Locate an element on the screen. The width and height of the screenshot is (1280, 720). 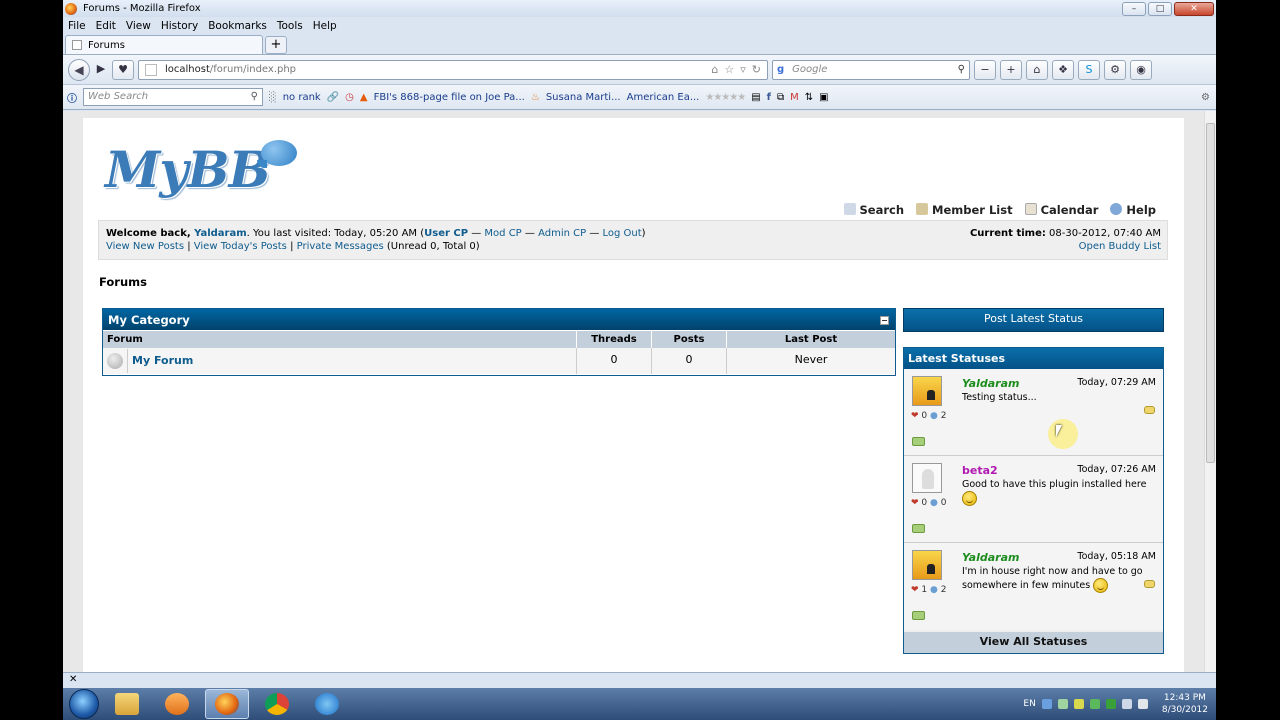
mybb-logo: MyBB is located at coordinates (188, 169).